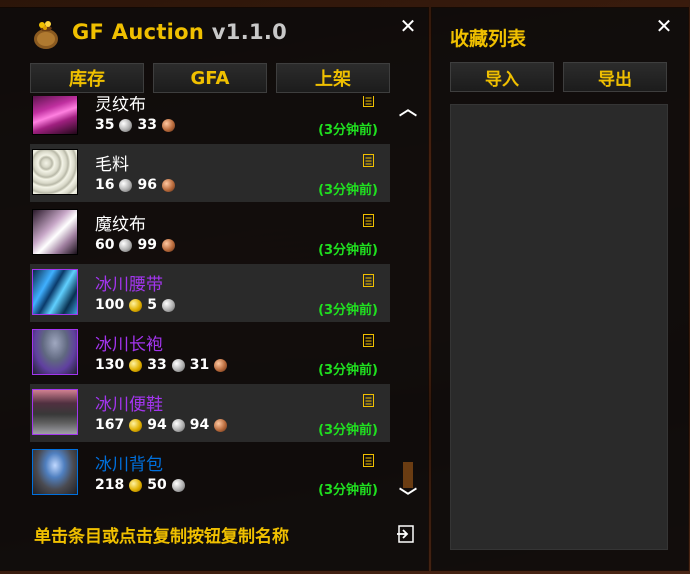 The image size is (690, 574). I want to click on item-price: 167 94 94, so click(163, 425).